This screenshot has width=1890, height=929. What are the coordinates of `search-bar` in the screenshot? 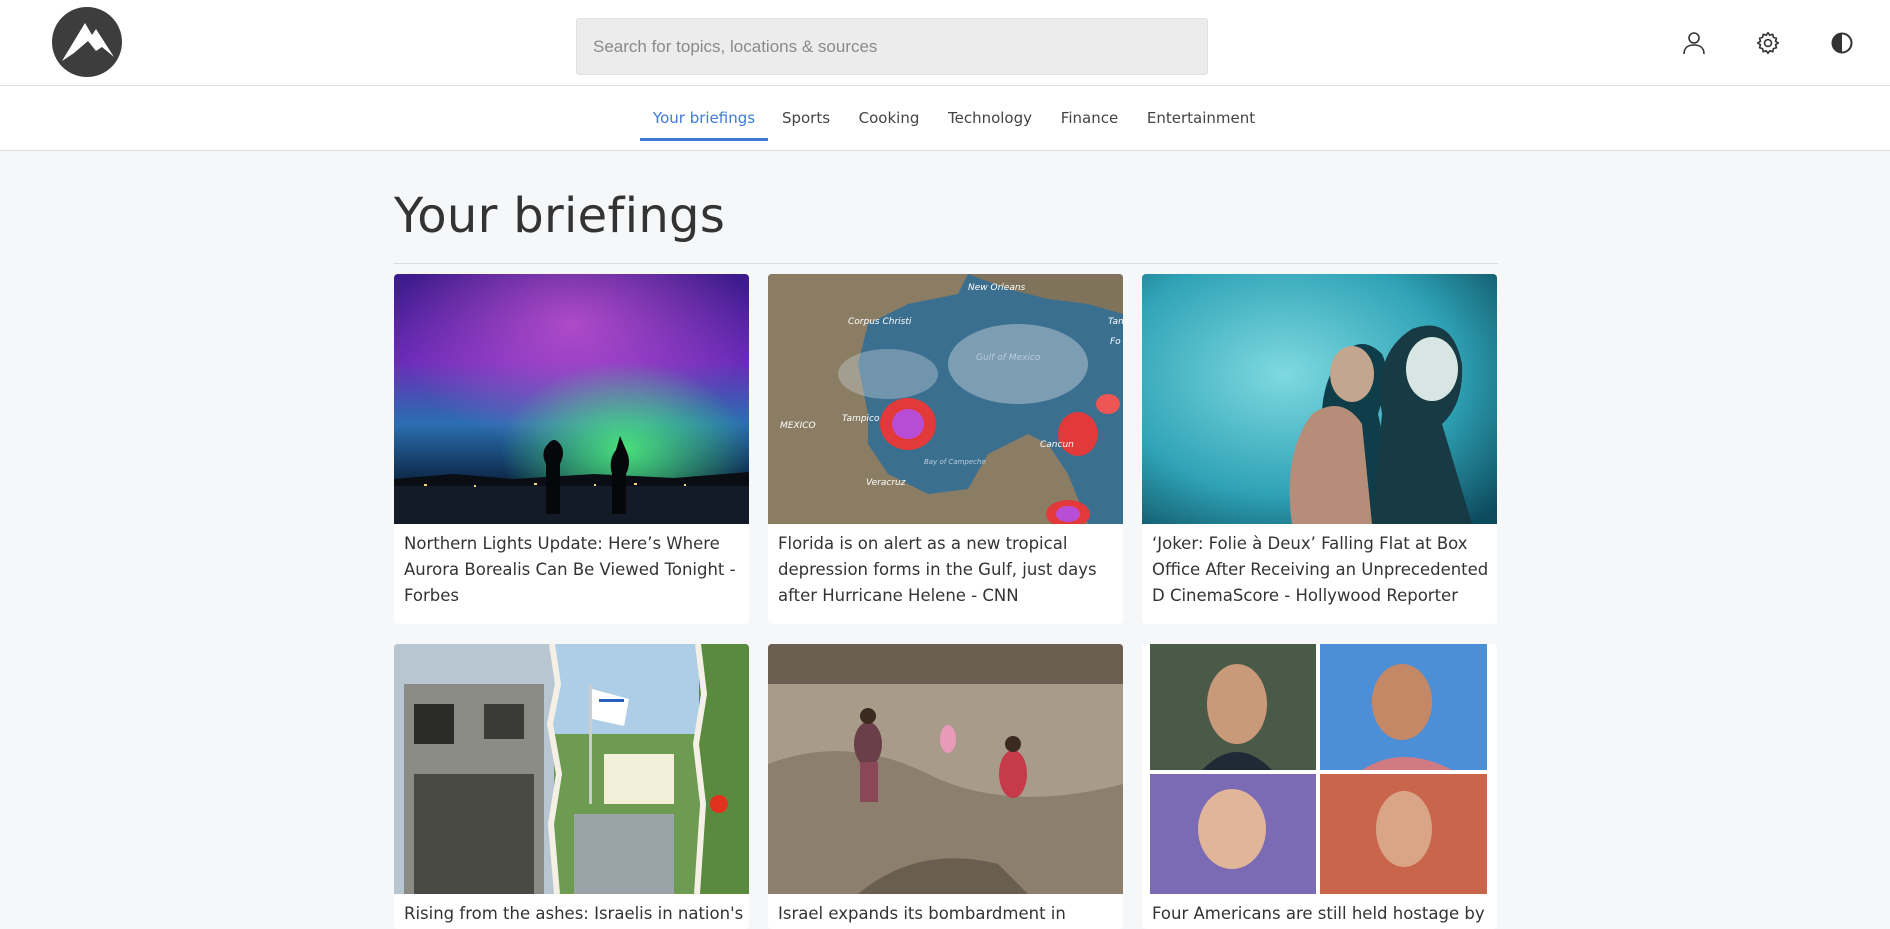 It's located at (892, 46).